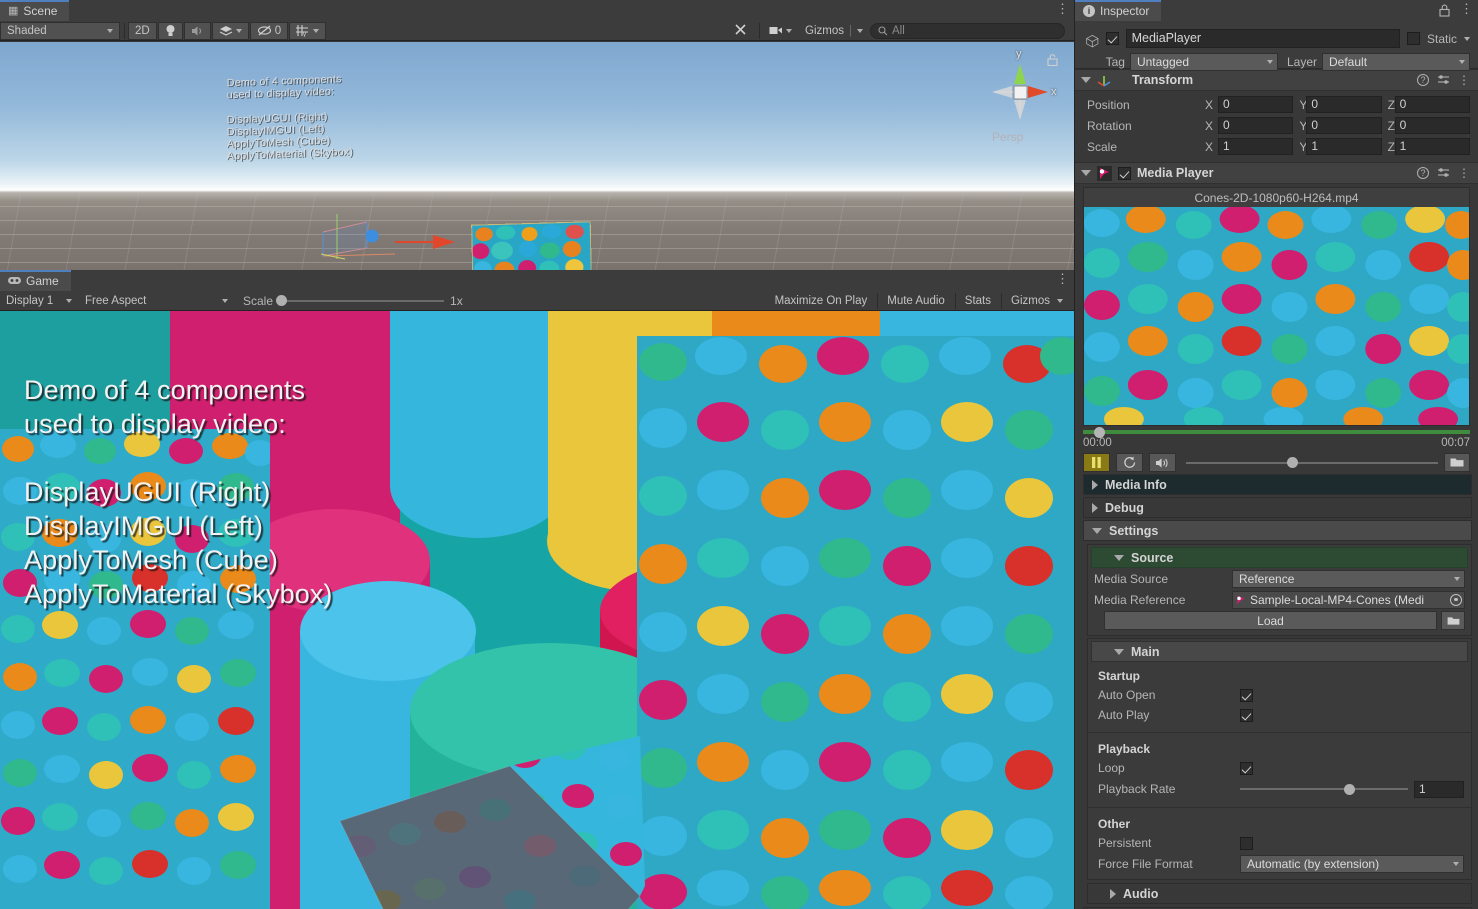  I want to click on scene-lighting-toggle, so click(170, 30).